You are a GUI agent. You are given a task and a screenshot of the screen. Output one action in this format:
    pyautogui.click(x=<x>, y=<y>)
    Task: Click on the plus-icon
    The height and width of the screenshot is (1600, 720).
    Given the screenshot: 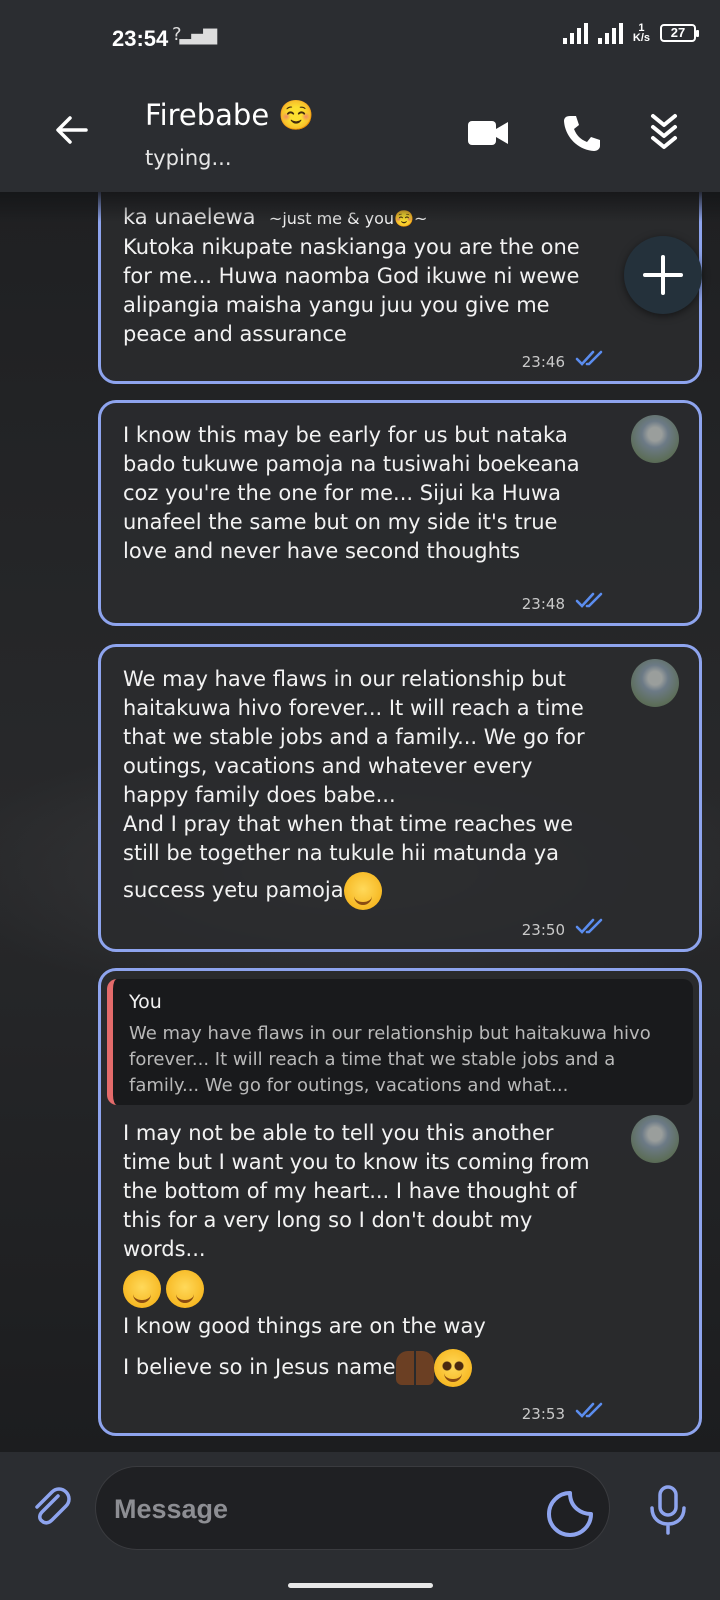 What is the action you would take?
    pyautogui.click(x=663, y=275)
    